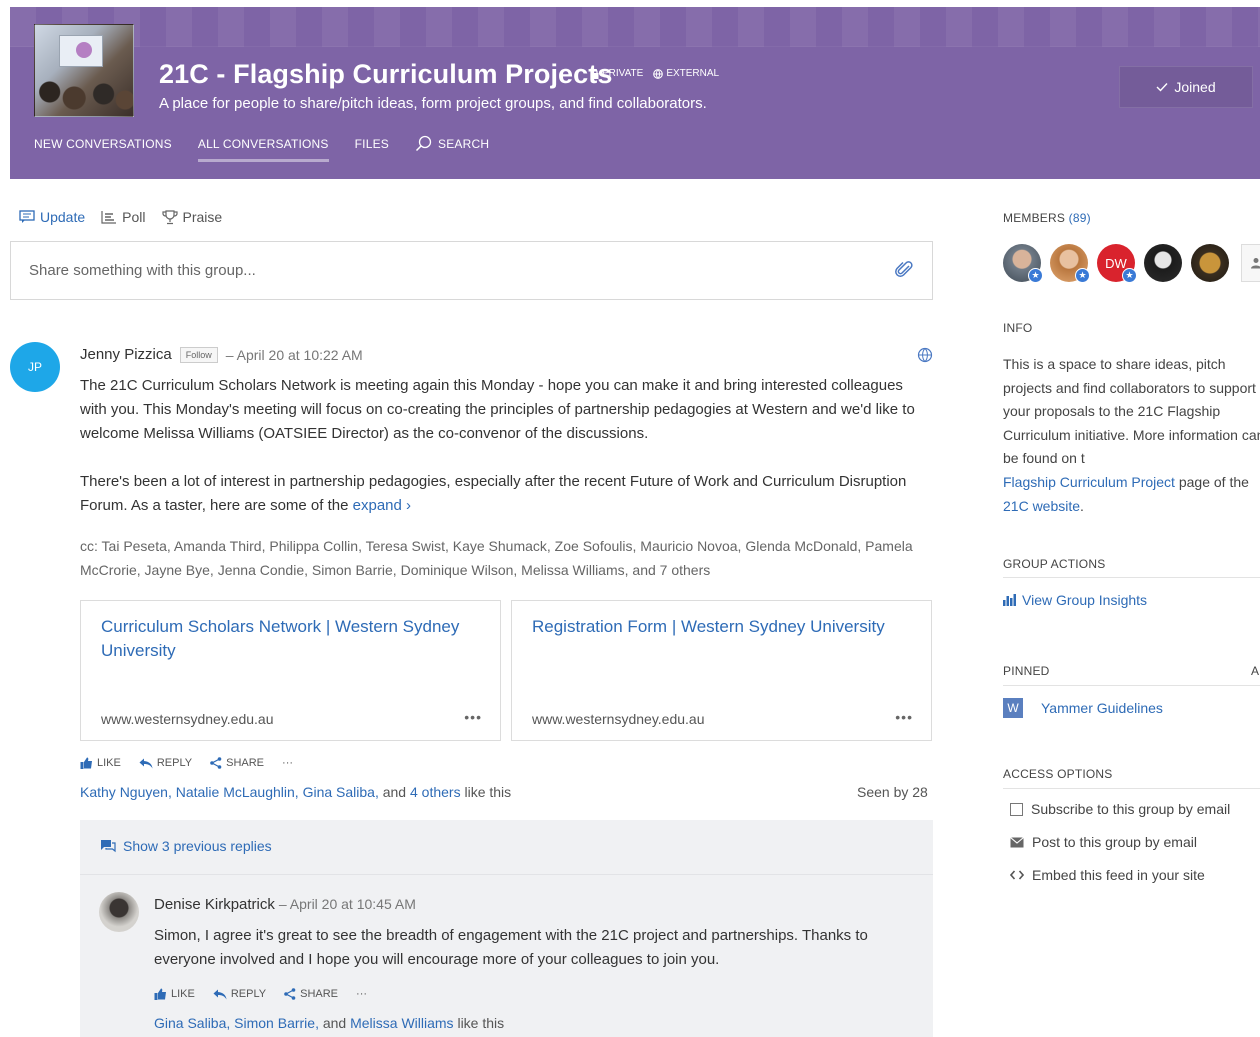  I want to click on author-avatar: JP, so click(35, 367).